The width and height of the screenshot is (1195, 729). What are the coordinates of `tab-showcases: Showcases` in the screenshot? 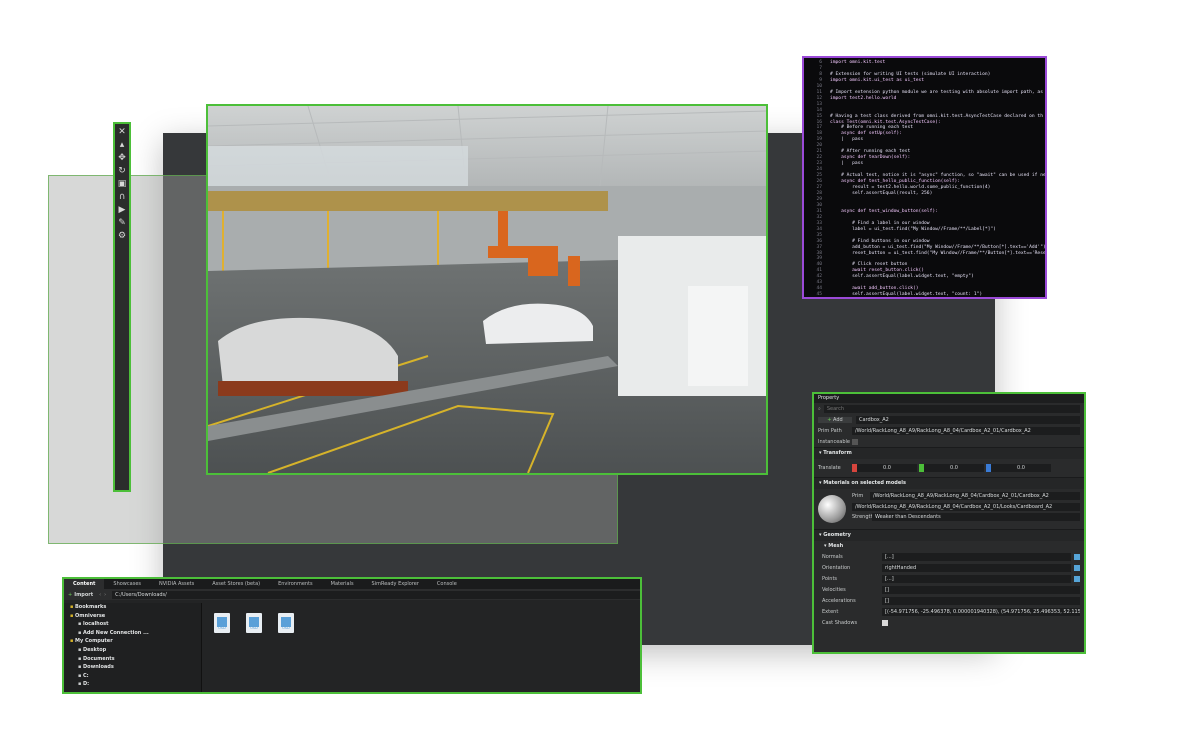 It's located at (127, 584).